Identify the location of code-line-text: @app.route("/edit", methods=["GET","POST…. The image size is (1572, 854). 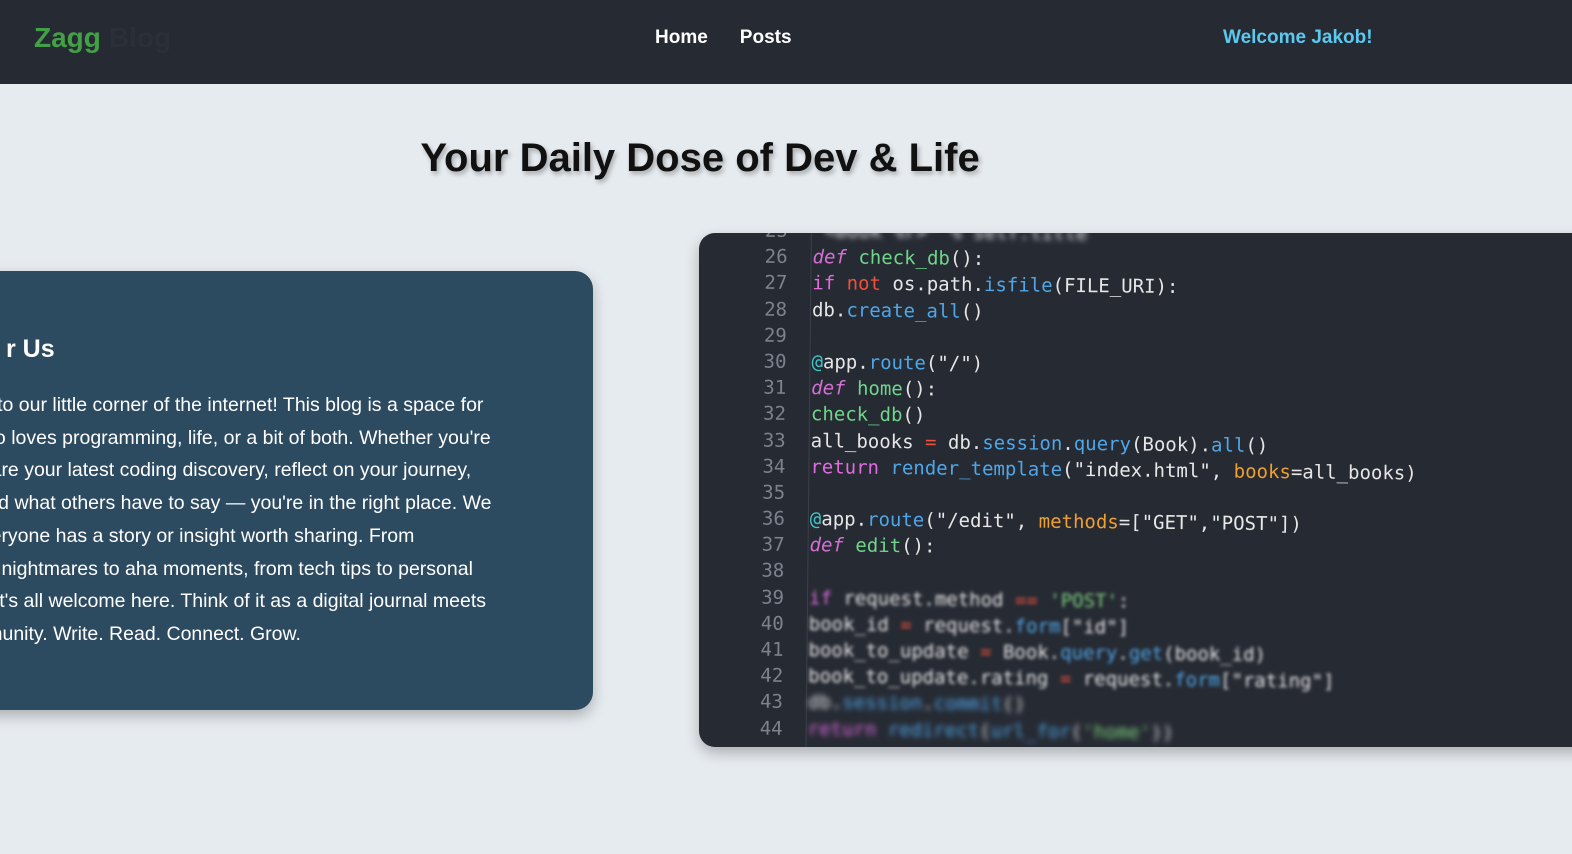
(1055, 522).